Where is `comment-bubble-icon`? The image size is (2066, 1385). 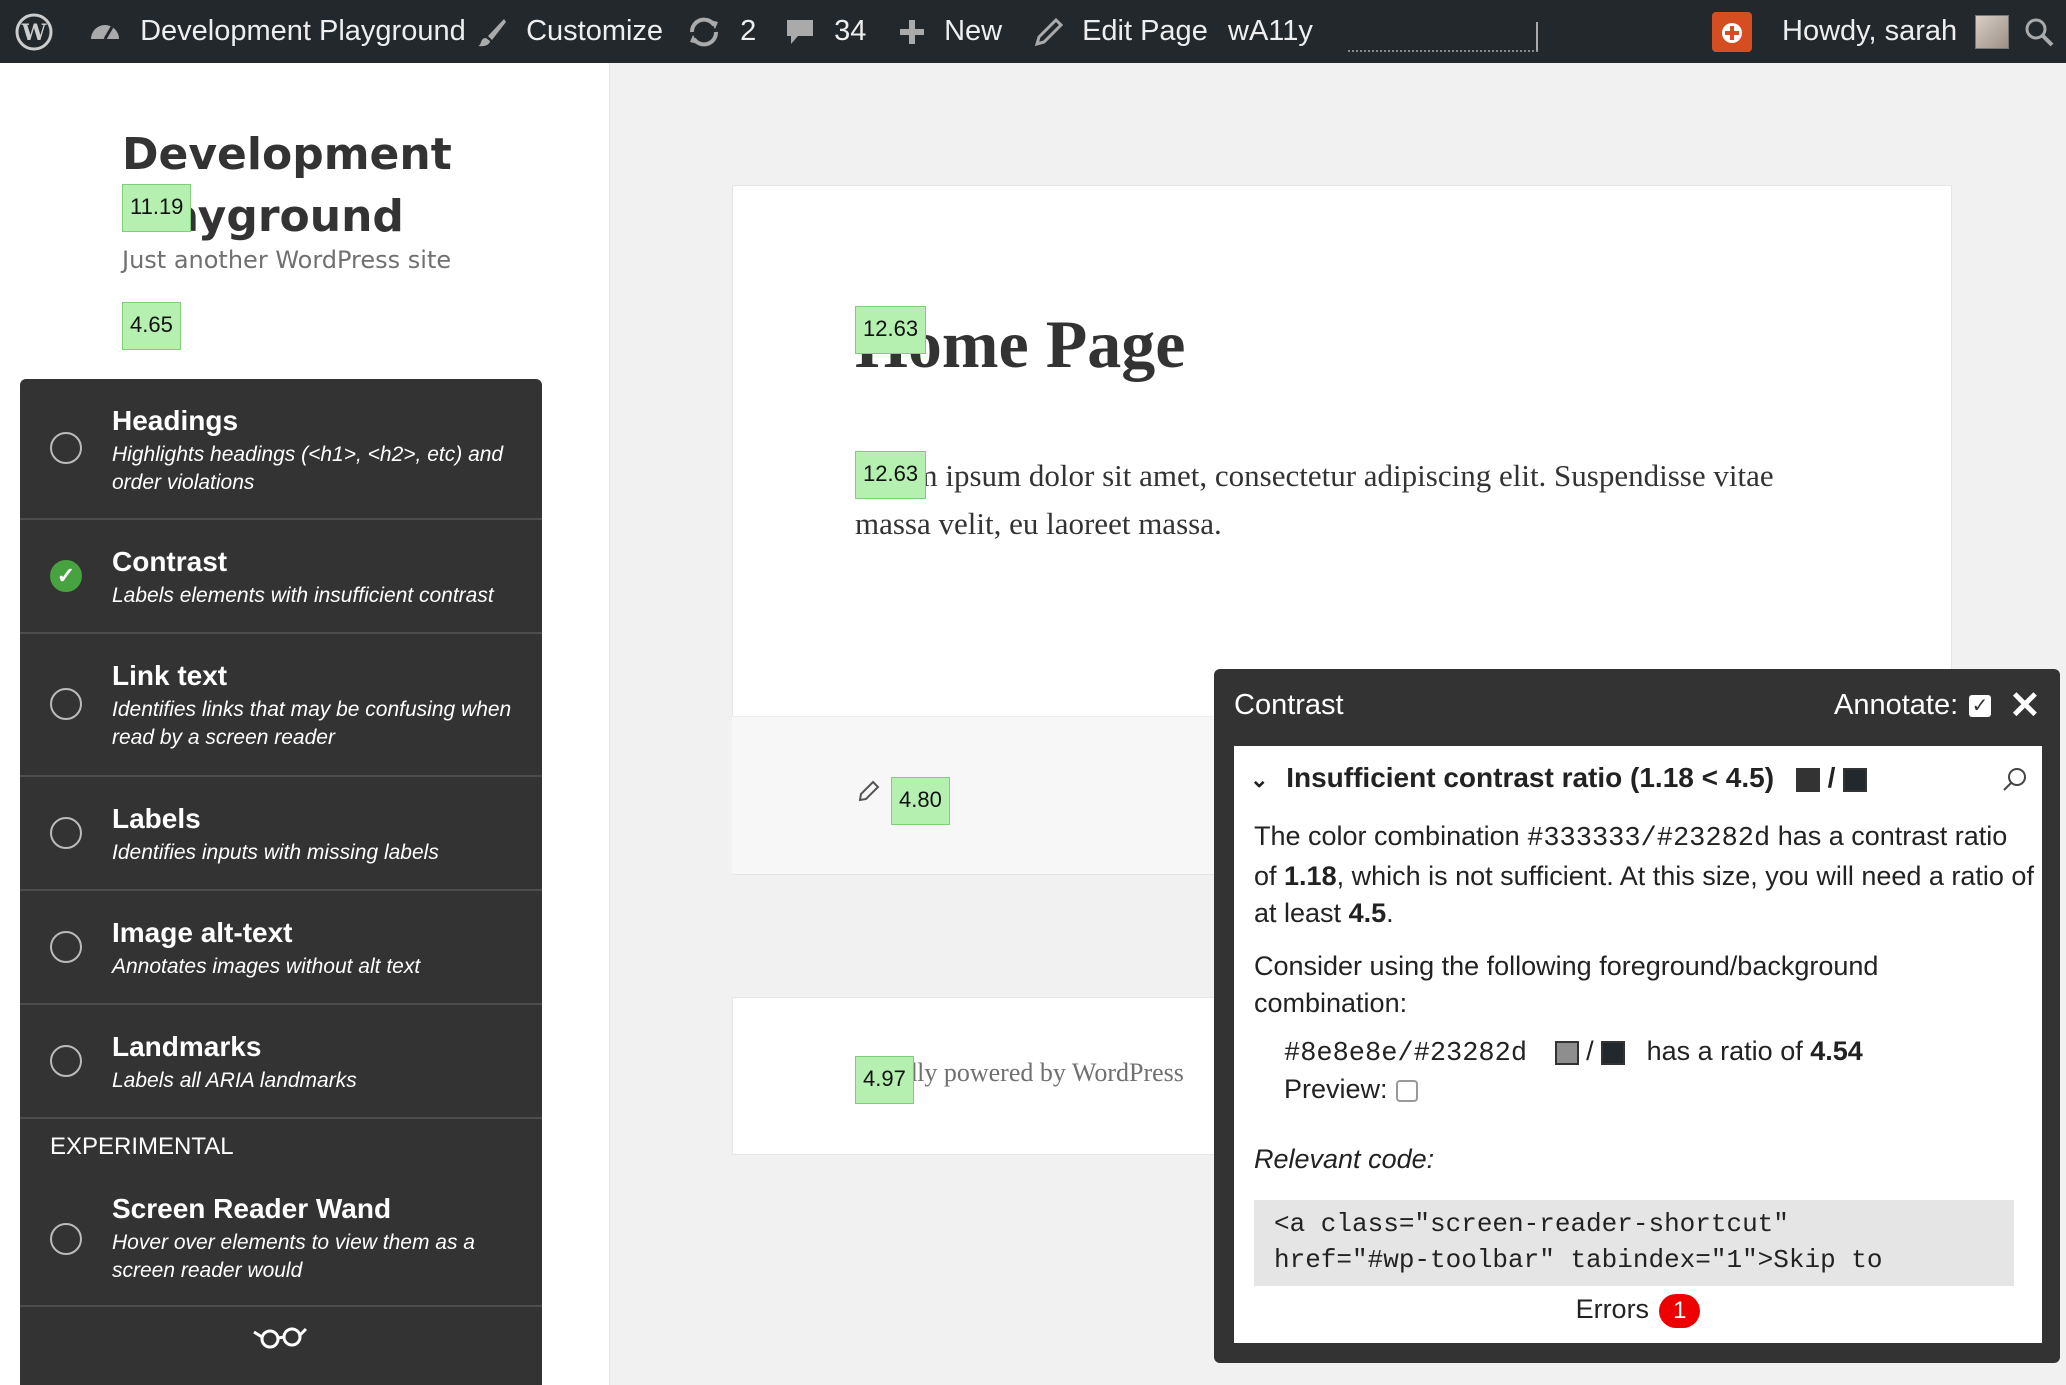
comment-bubble-icon is located at coordinates (800, 31).